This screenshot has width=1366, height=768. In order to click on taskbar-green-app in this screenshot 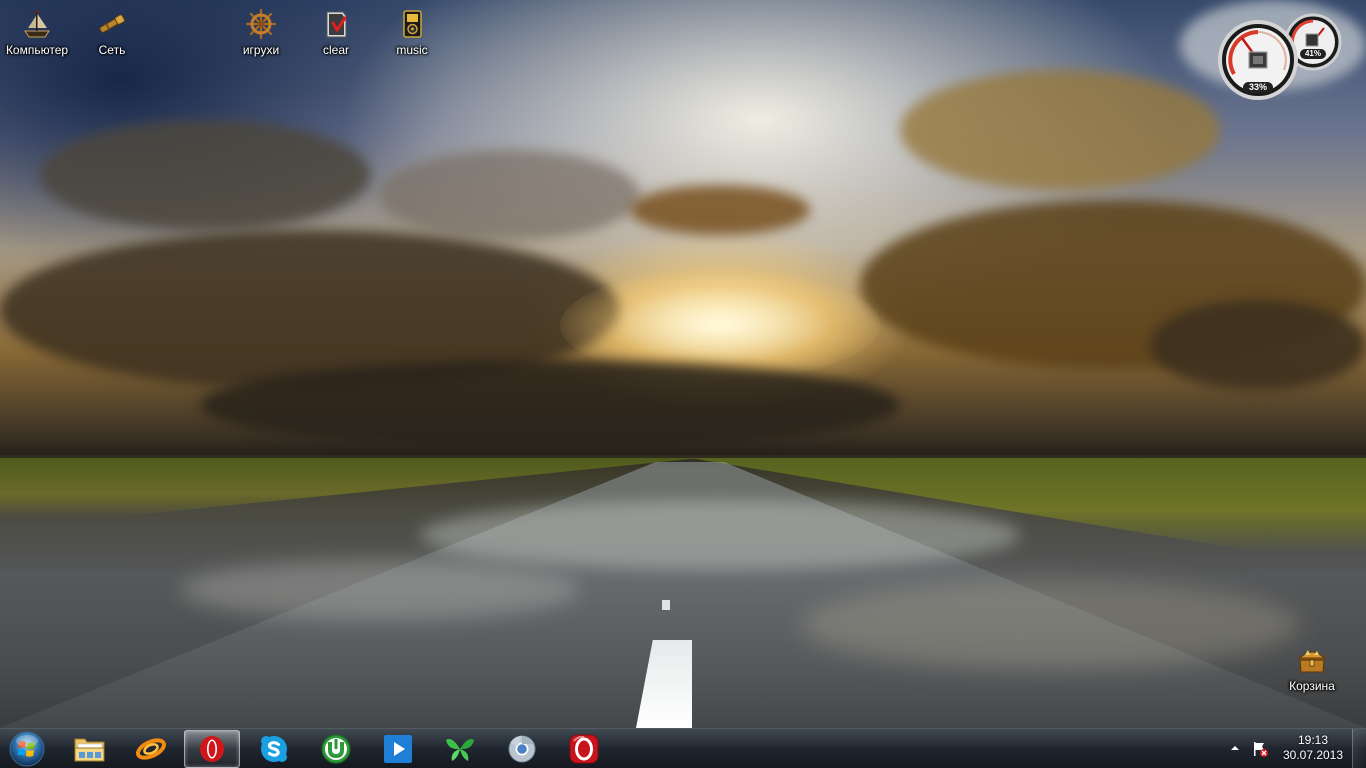, I will do `click(460, 749)`.